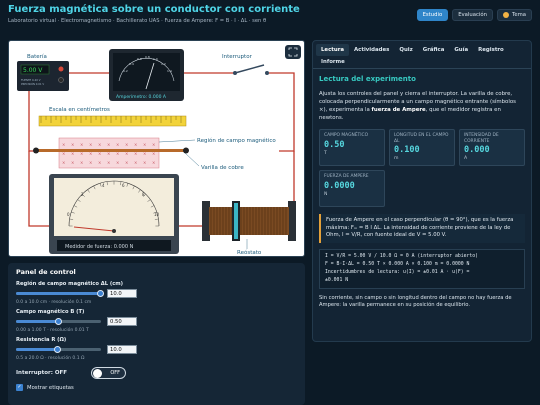 This screenshot has height=405, width=540. I want to click on study-mode-button: Estudio, so click(432, 15).